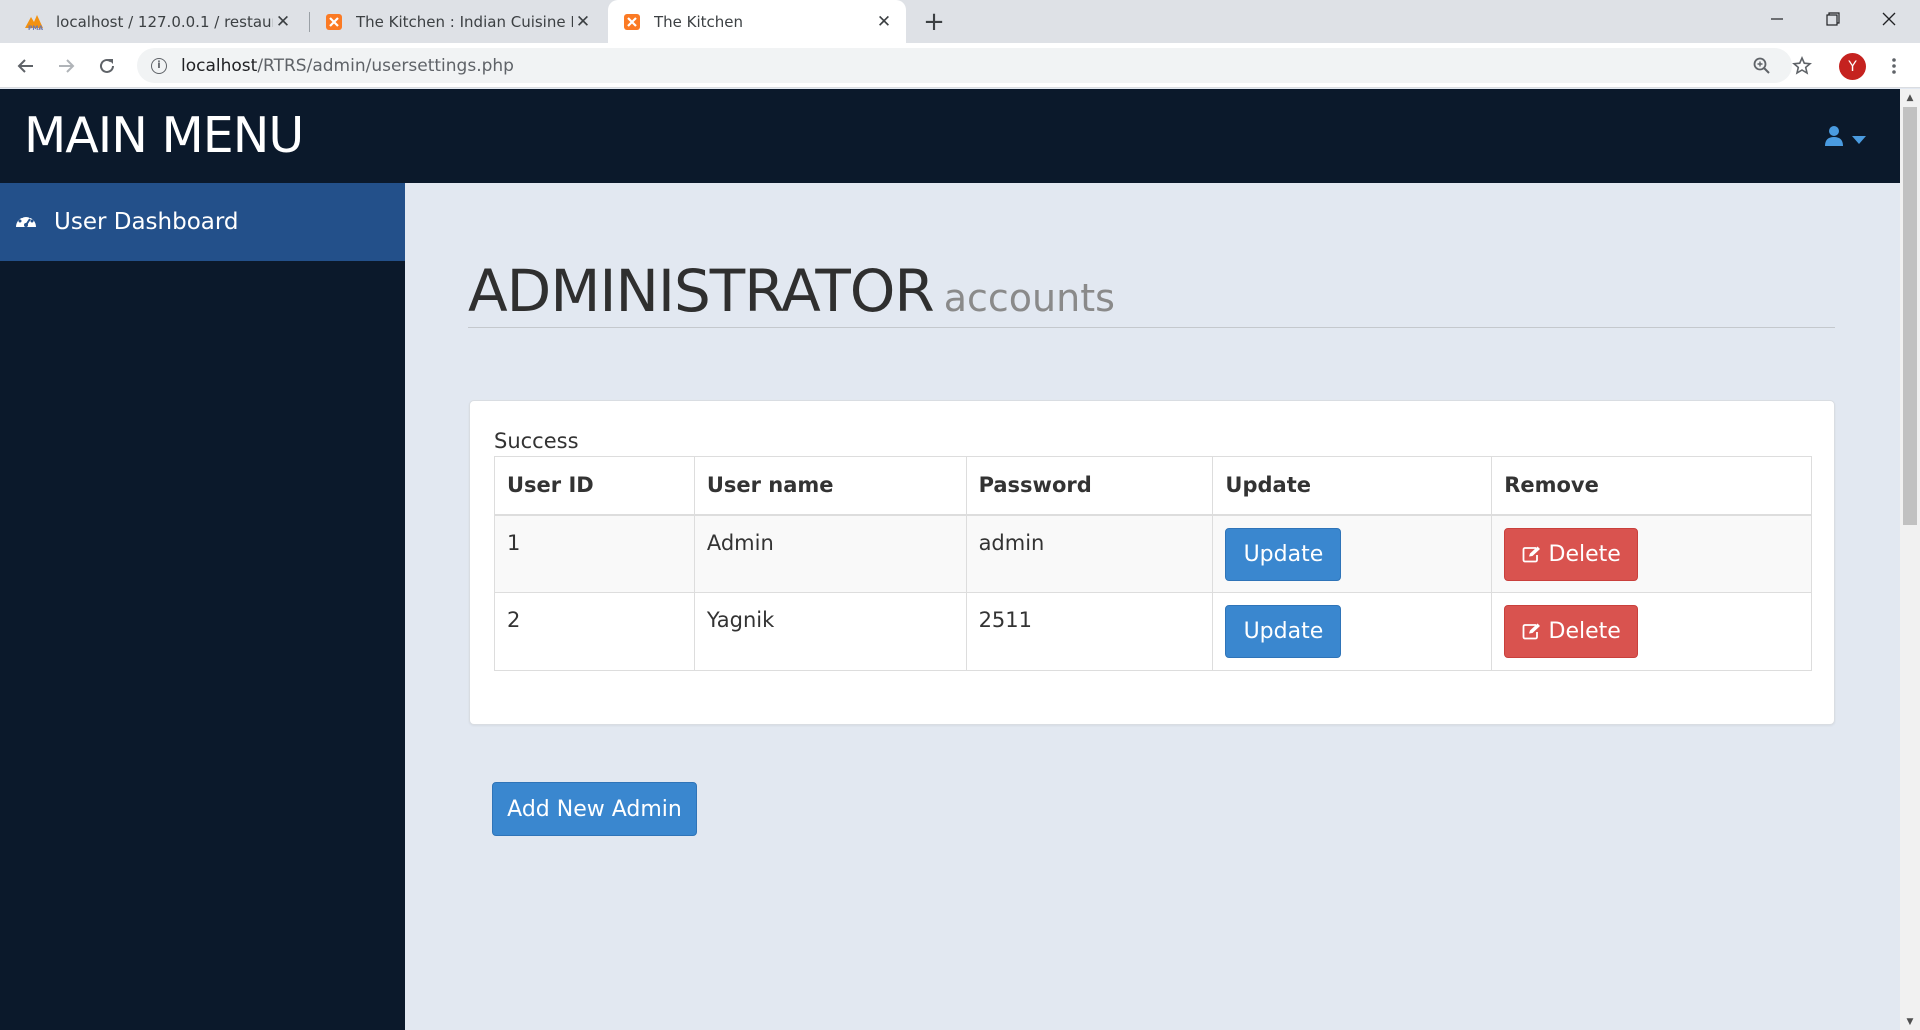 The height and width of the screenshot is (1030, 1920). I want to click on bookmark-star-icon, so click(1802, 66).